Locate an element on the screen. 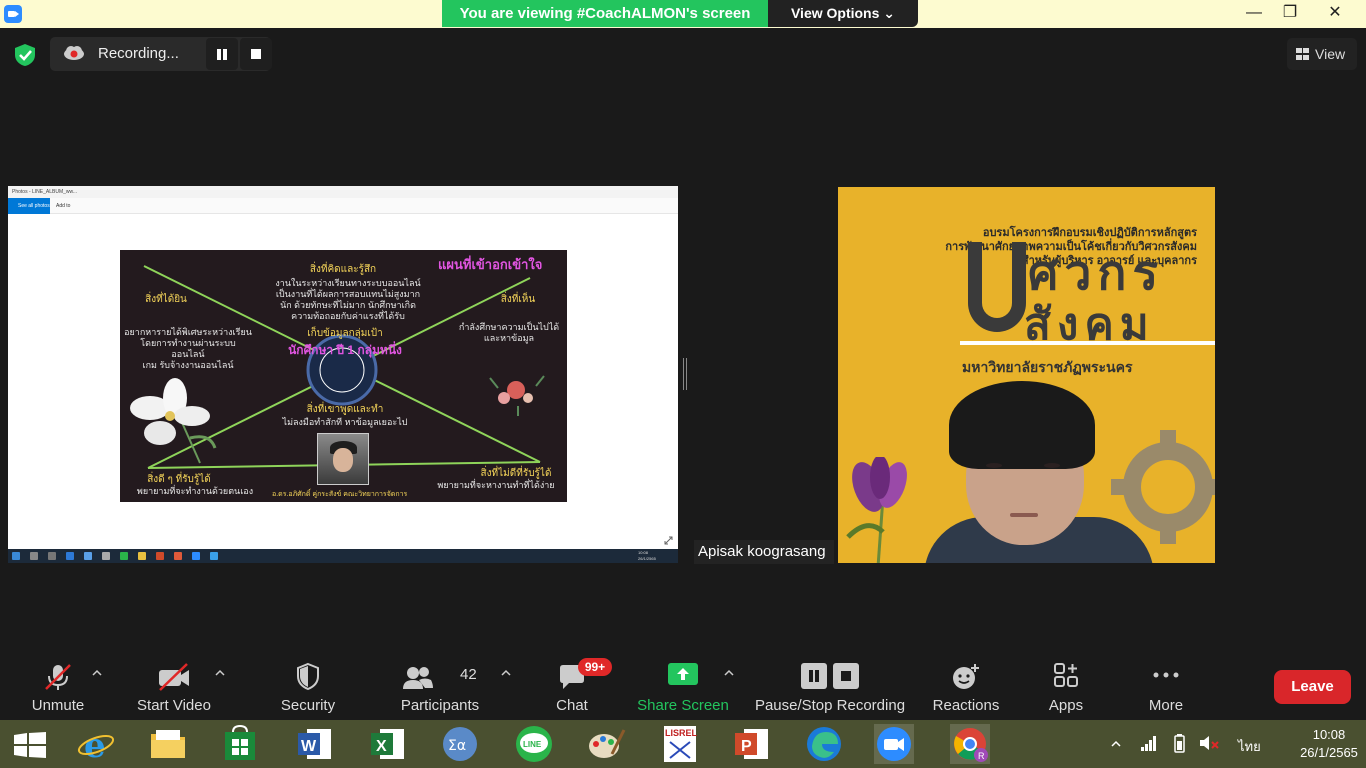 This screenshot has height=768, width=1366. close-icon: ✕ is located at coordinates (1335, 14).